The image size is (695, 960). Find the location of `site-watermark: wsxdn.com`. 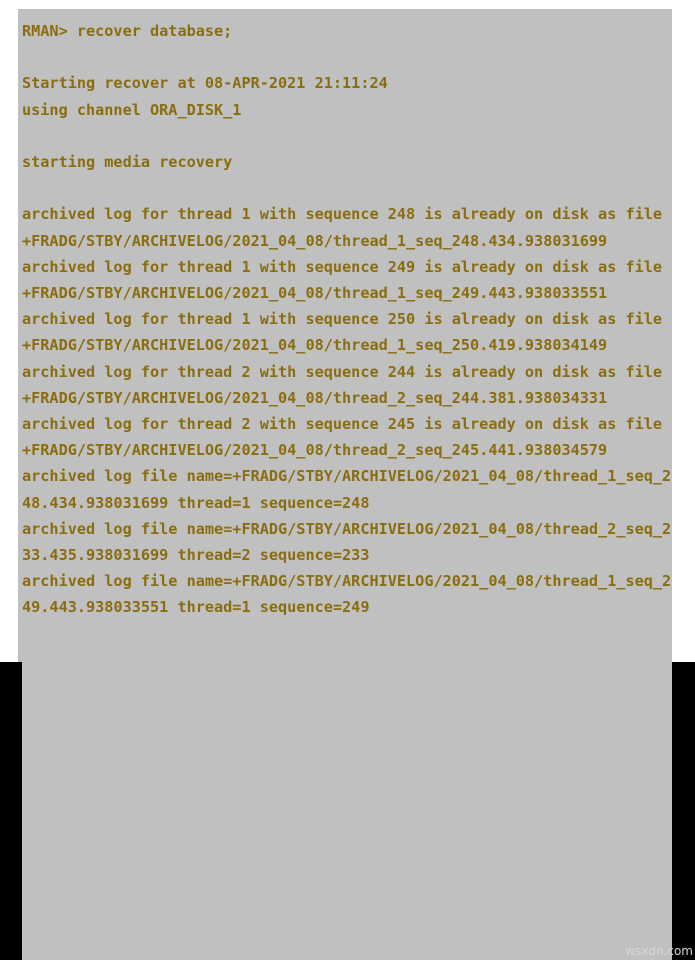

site-watermark: wsxdn.com is located at coordinates (659, 951).